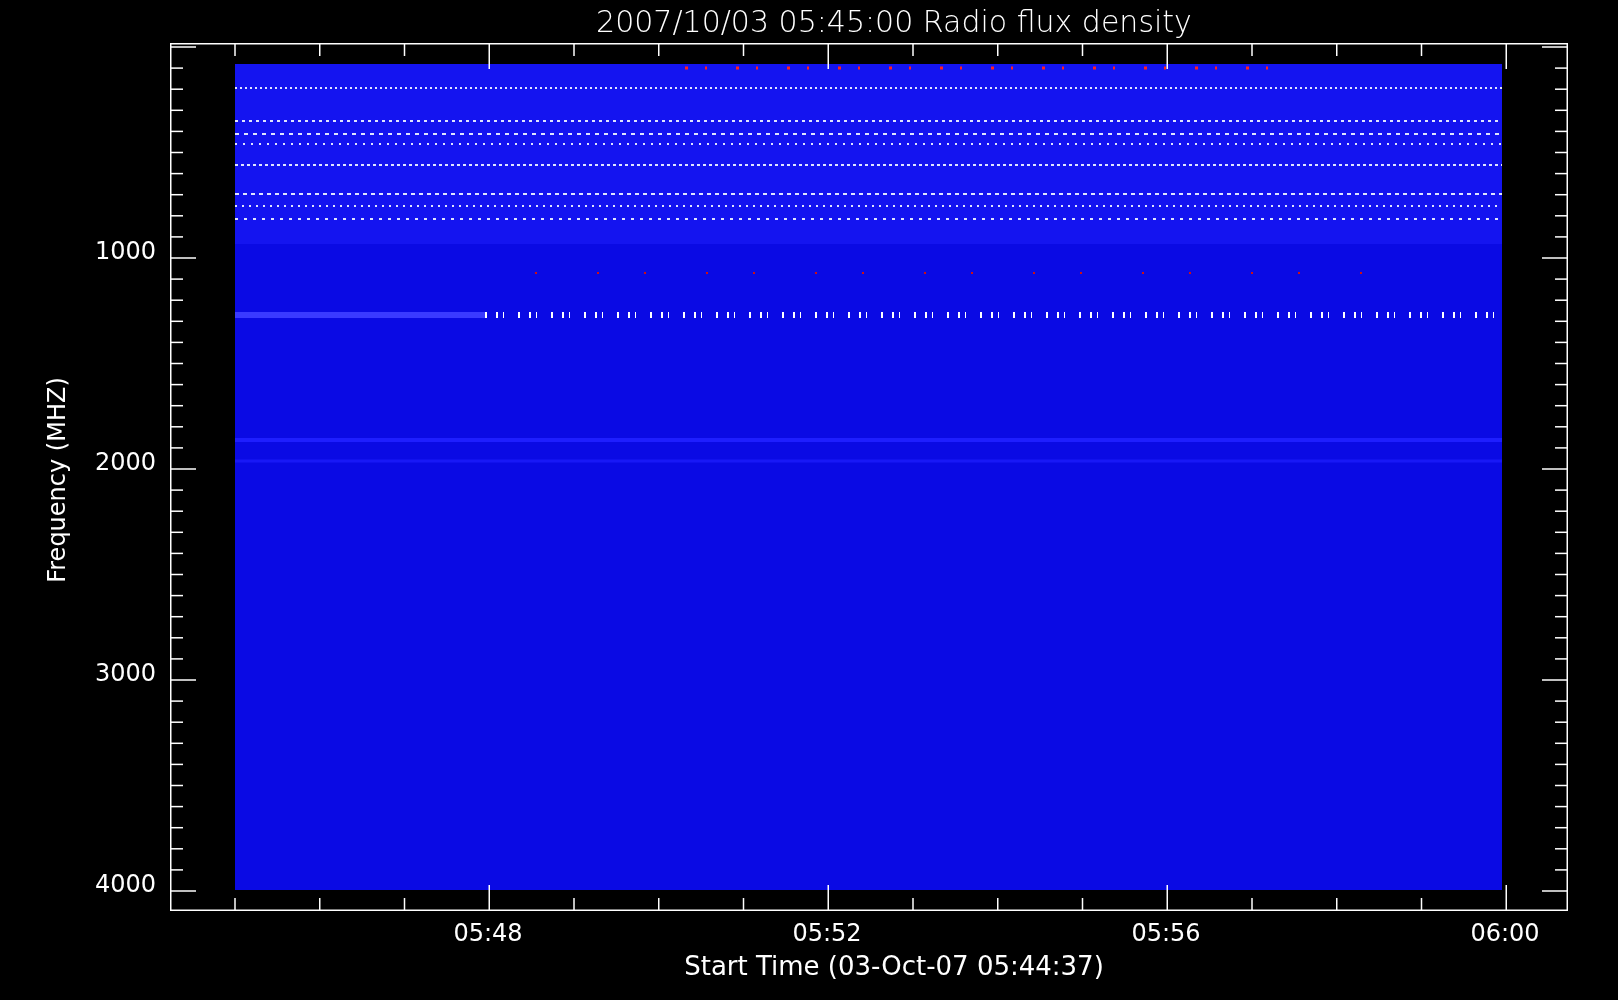 Image resolution: width=1618 pixels, height=1000 pixels. Describe the element at coordinates (125, 884) in the screenshot. I see `y-tick-label: 4000` at that location.